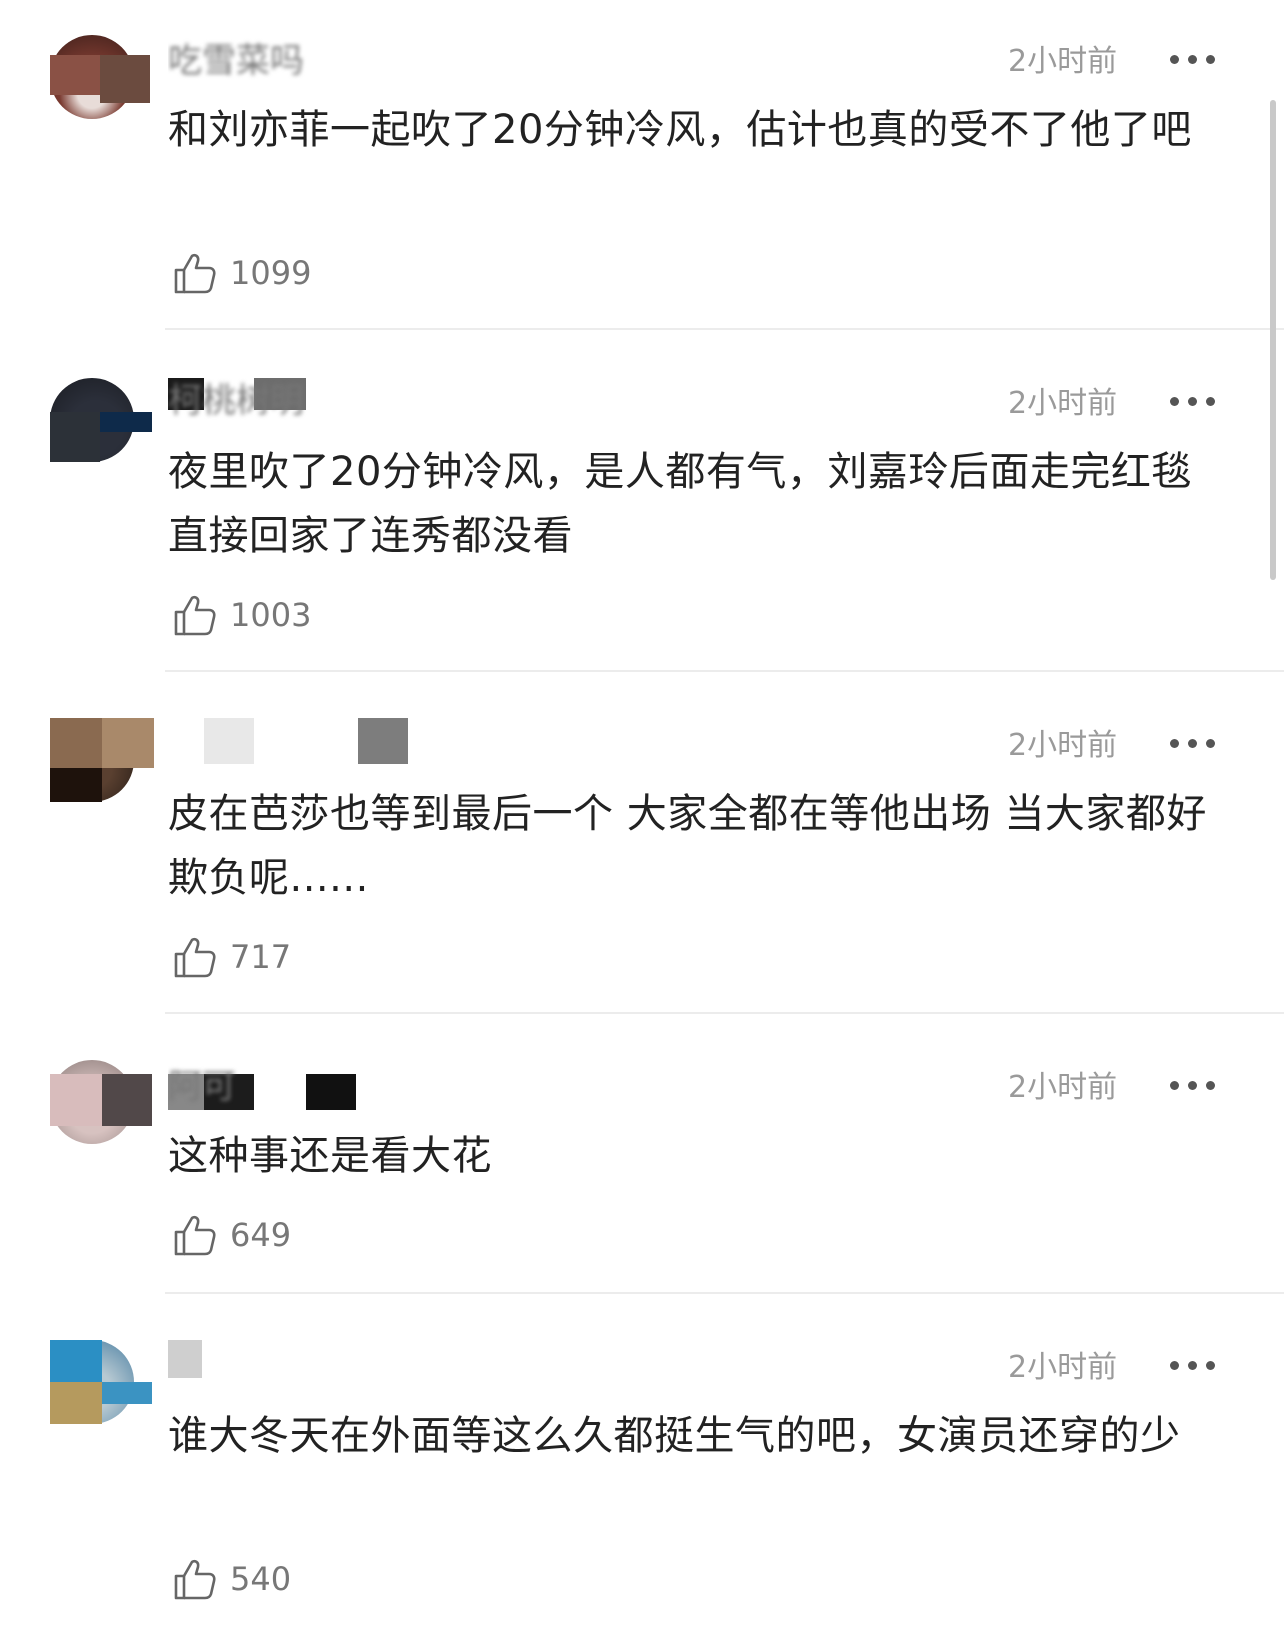 The height and width of the screenshot is (1635, 1284). What do you see at coordinates (318, 401) in the screenshot?
I see `username: 柯桃树明` at bounding box center [318, 401].